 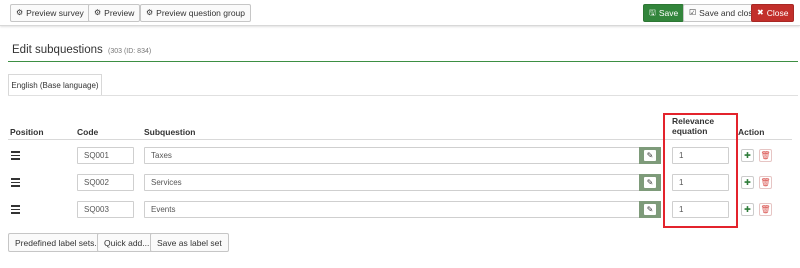 I want to click on subquestion-input: Events, so click(x=392, y=209).